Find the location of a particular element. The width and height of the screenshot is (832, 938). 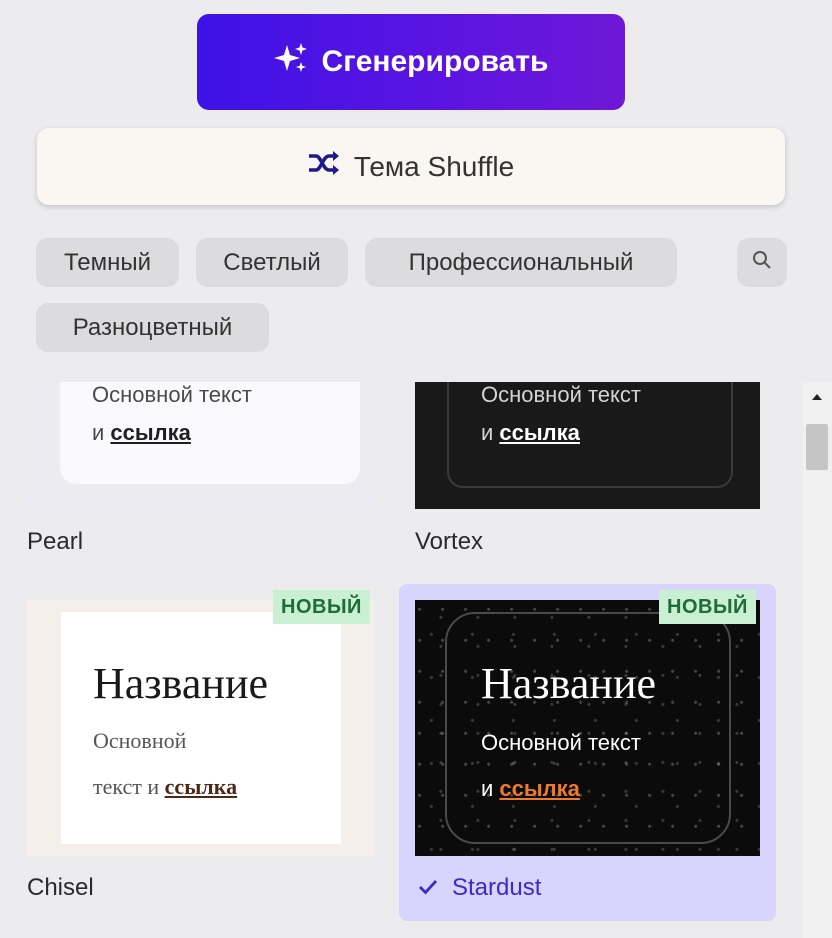

preview-body-text: Основной is located at coordinates (140, 740).